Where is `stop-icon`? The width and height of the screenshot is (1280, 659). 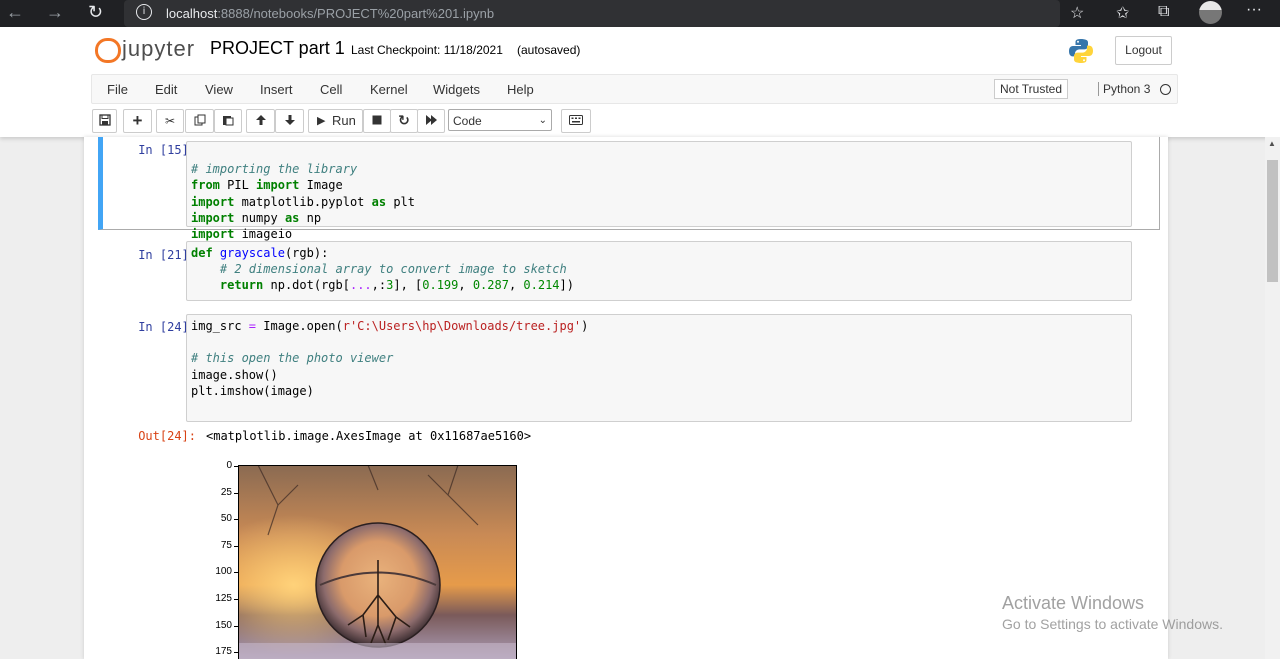 stop-icon is located at coordinates (377, 120).